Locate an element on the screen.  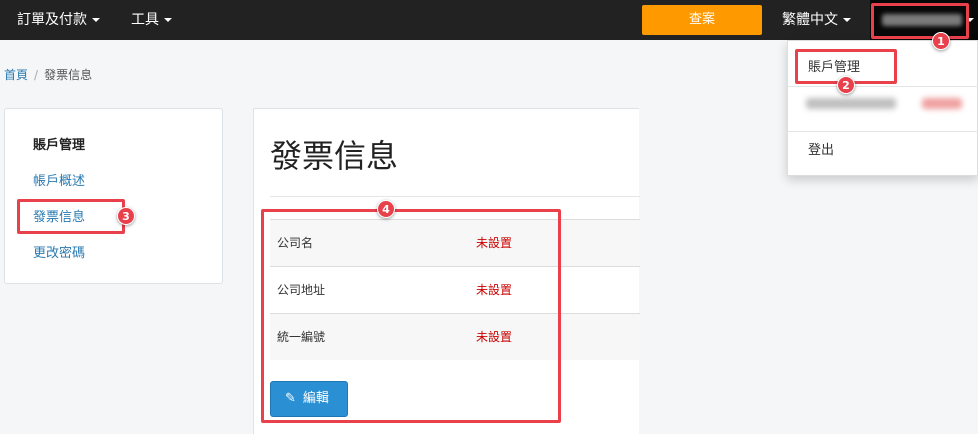
account-sidebar: 賬戶管理 帳戶概述 發票信息 更改密碼 is located at coordinates (113, 196).